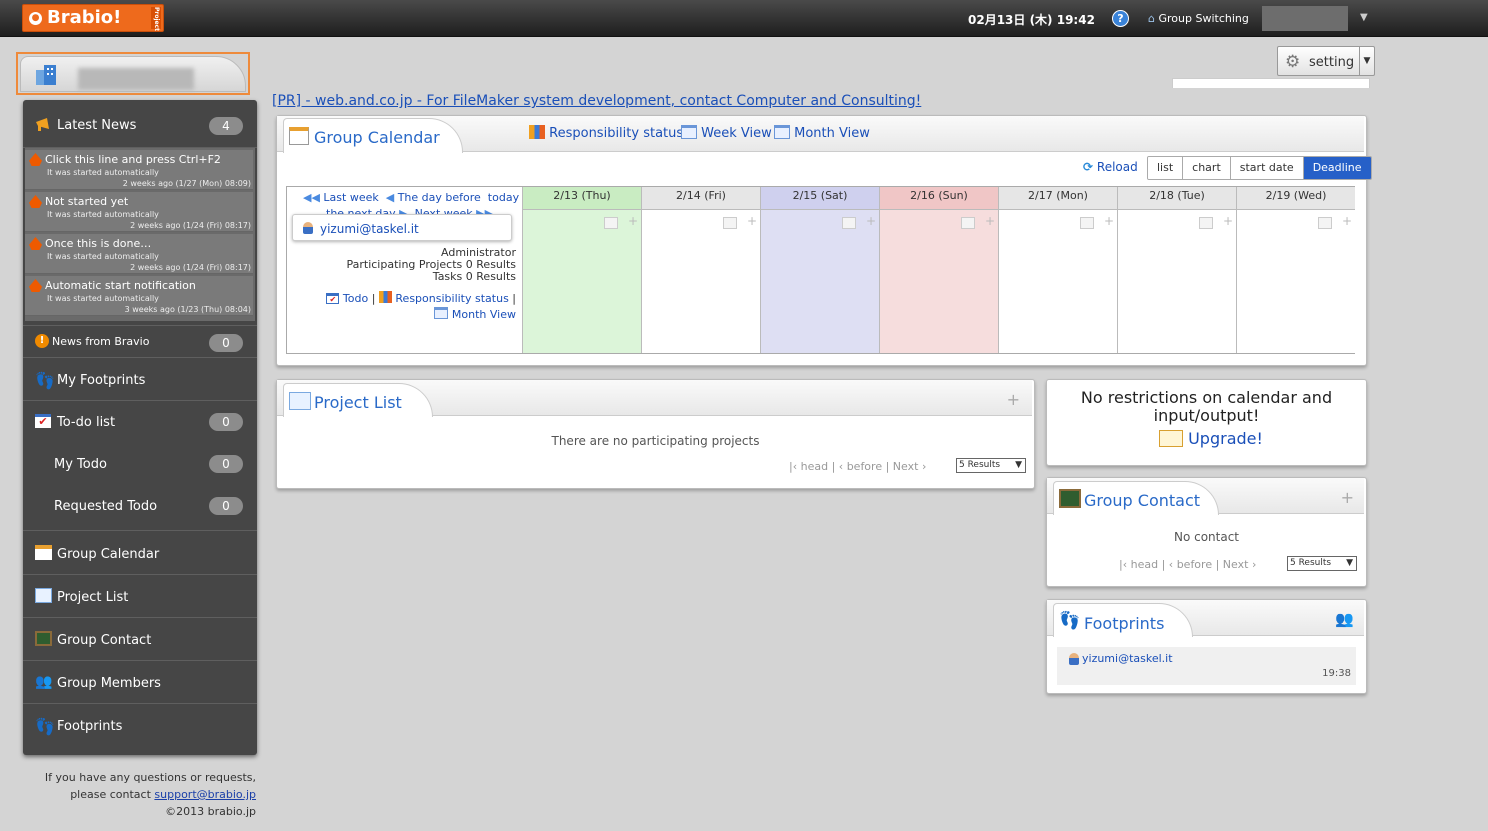  Describe the element at coordinates (1127, 658) in the screenshot. I see `footprint-user-link: yizumi@taskel.it` at that location.